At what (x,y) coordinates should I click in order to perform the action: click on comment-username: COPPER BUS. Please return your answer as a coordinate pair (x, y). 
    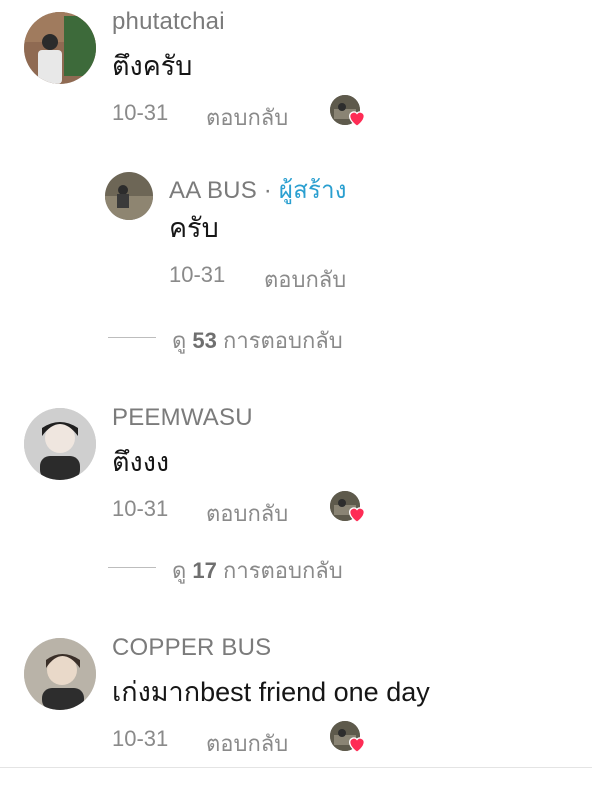
    Looking at the image, I should click on (191, 648).